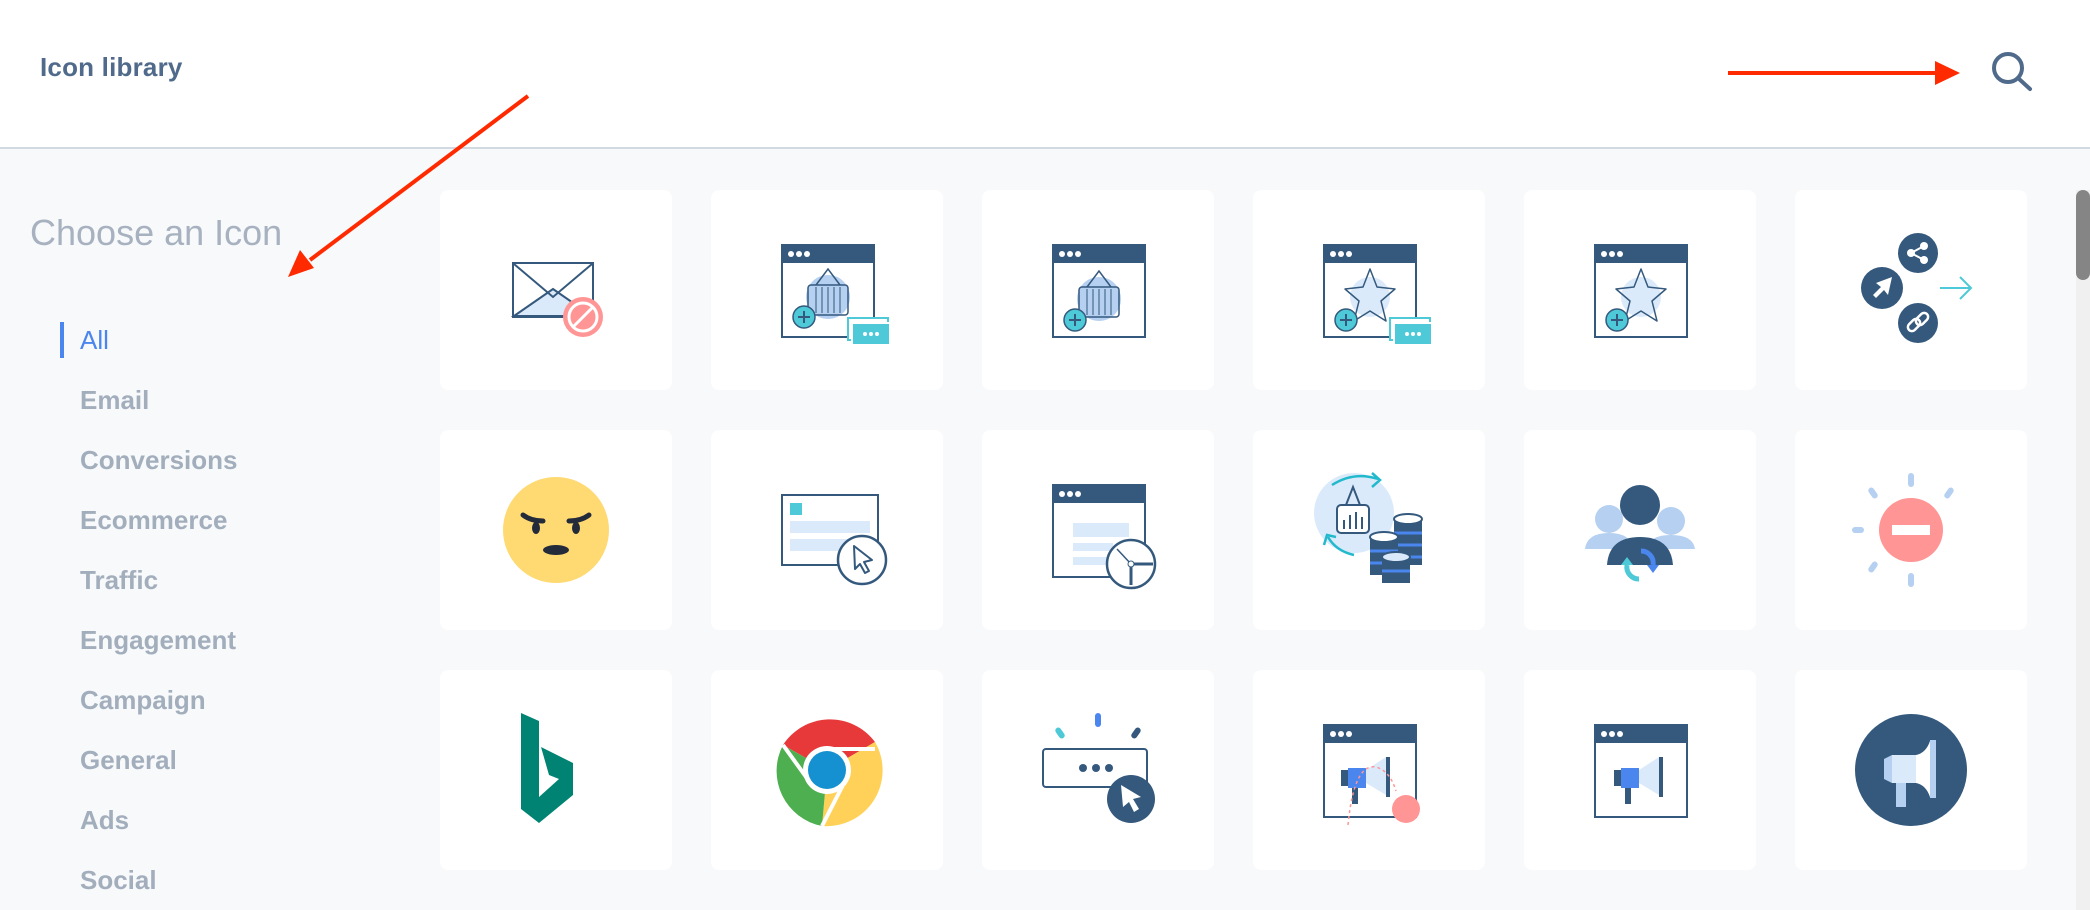 This screenshot has height=910, width=2090. Describe the element at coordinates (547, 768) in the screenshot. I see `bing-logo-icon` at that location.